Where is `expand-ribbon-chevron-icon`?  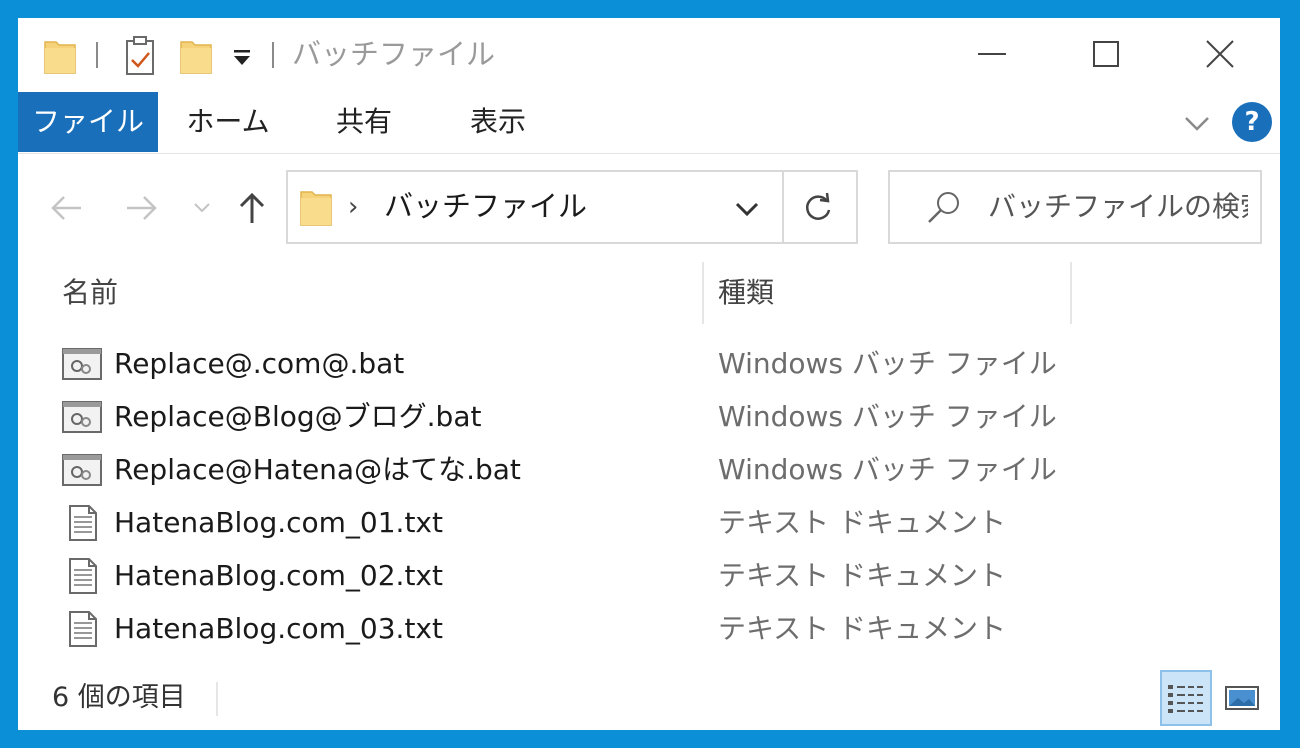 expand-ribbon-chevron-icon is located at coordinates (1197, 123).